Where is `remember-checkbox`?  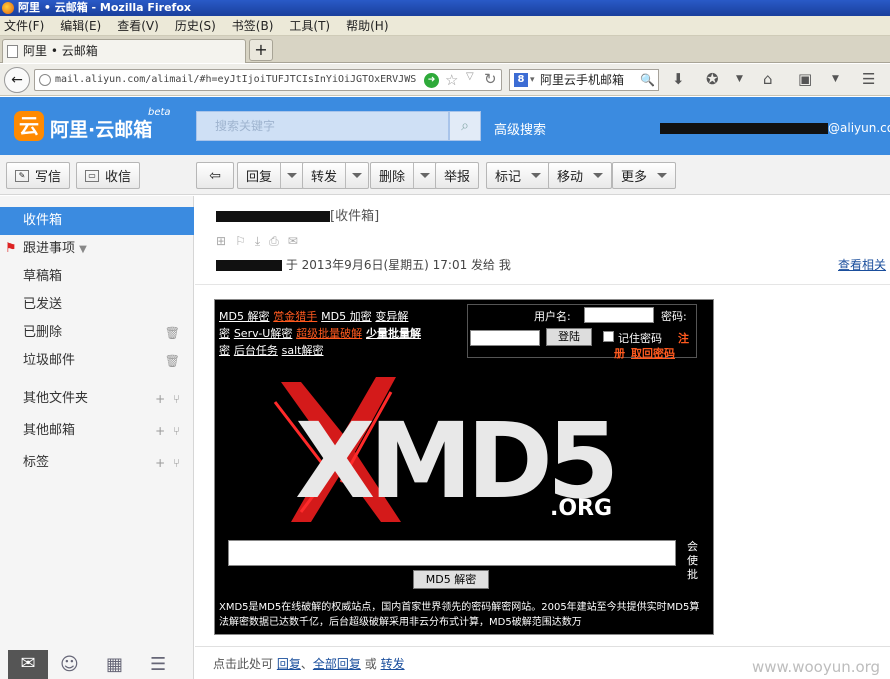
remember-checkbox is located at coordinates (608, 336).